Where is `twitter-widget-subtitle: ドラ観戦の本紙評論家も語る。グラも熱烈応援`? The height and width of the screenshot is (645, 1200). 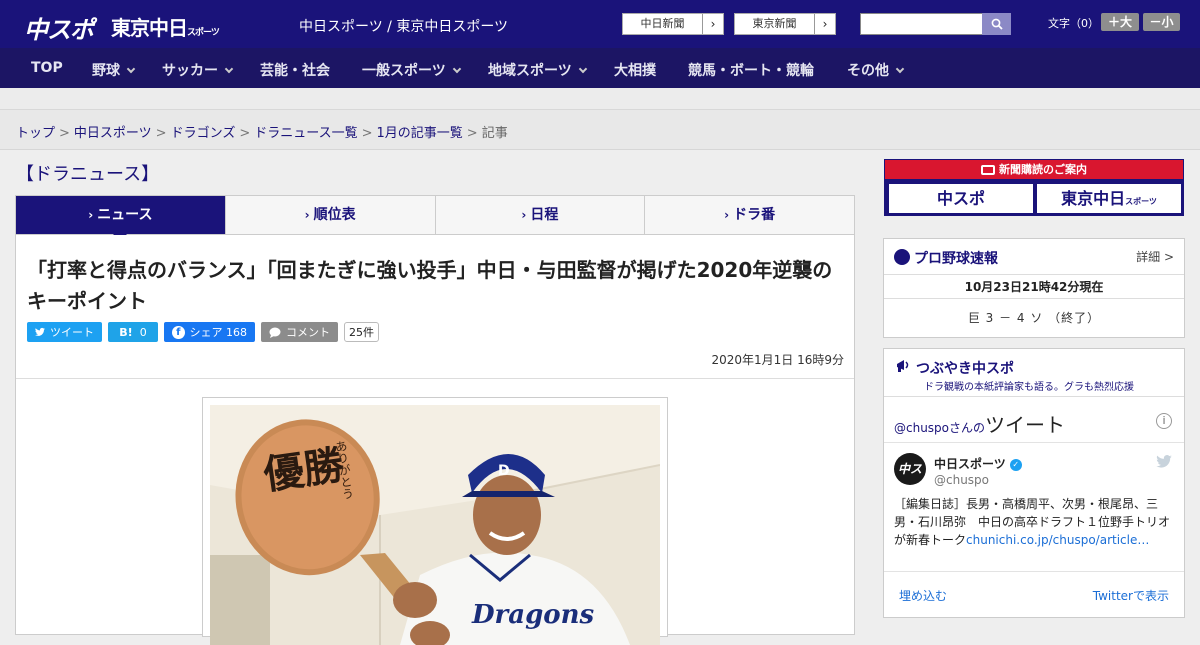 twitter-widget-subtitle: ドラ観戦の本紙評論家も語る。グラも熱烈応援 is located at coordinates (1029, 387).